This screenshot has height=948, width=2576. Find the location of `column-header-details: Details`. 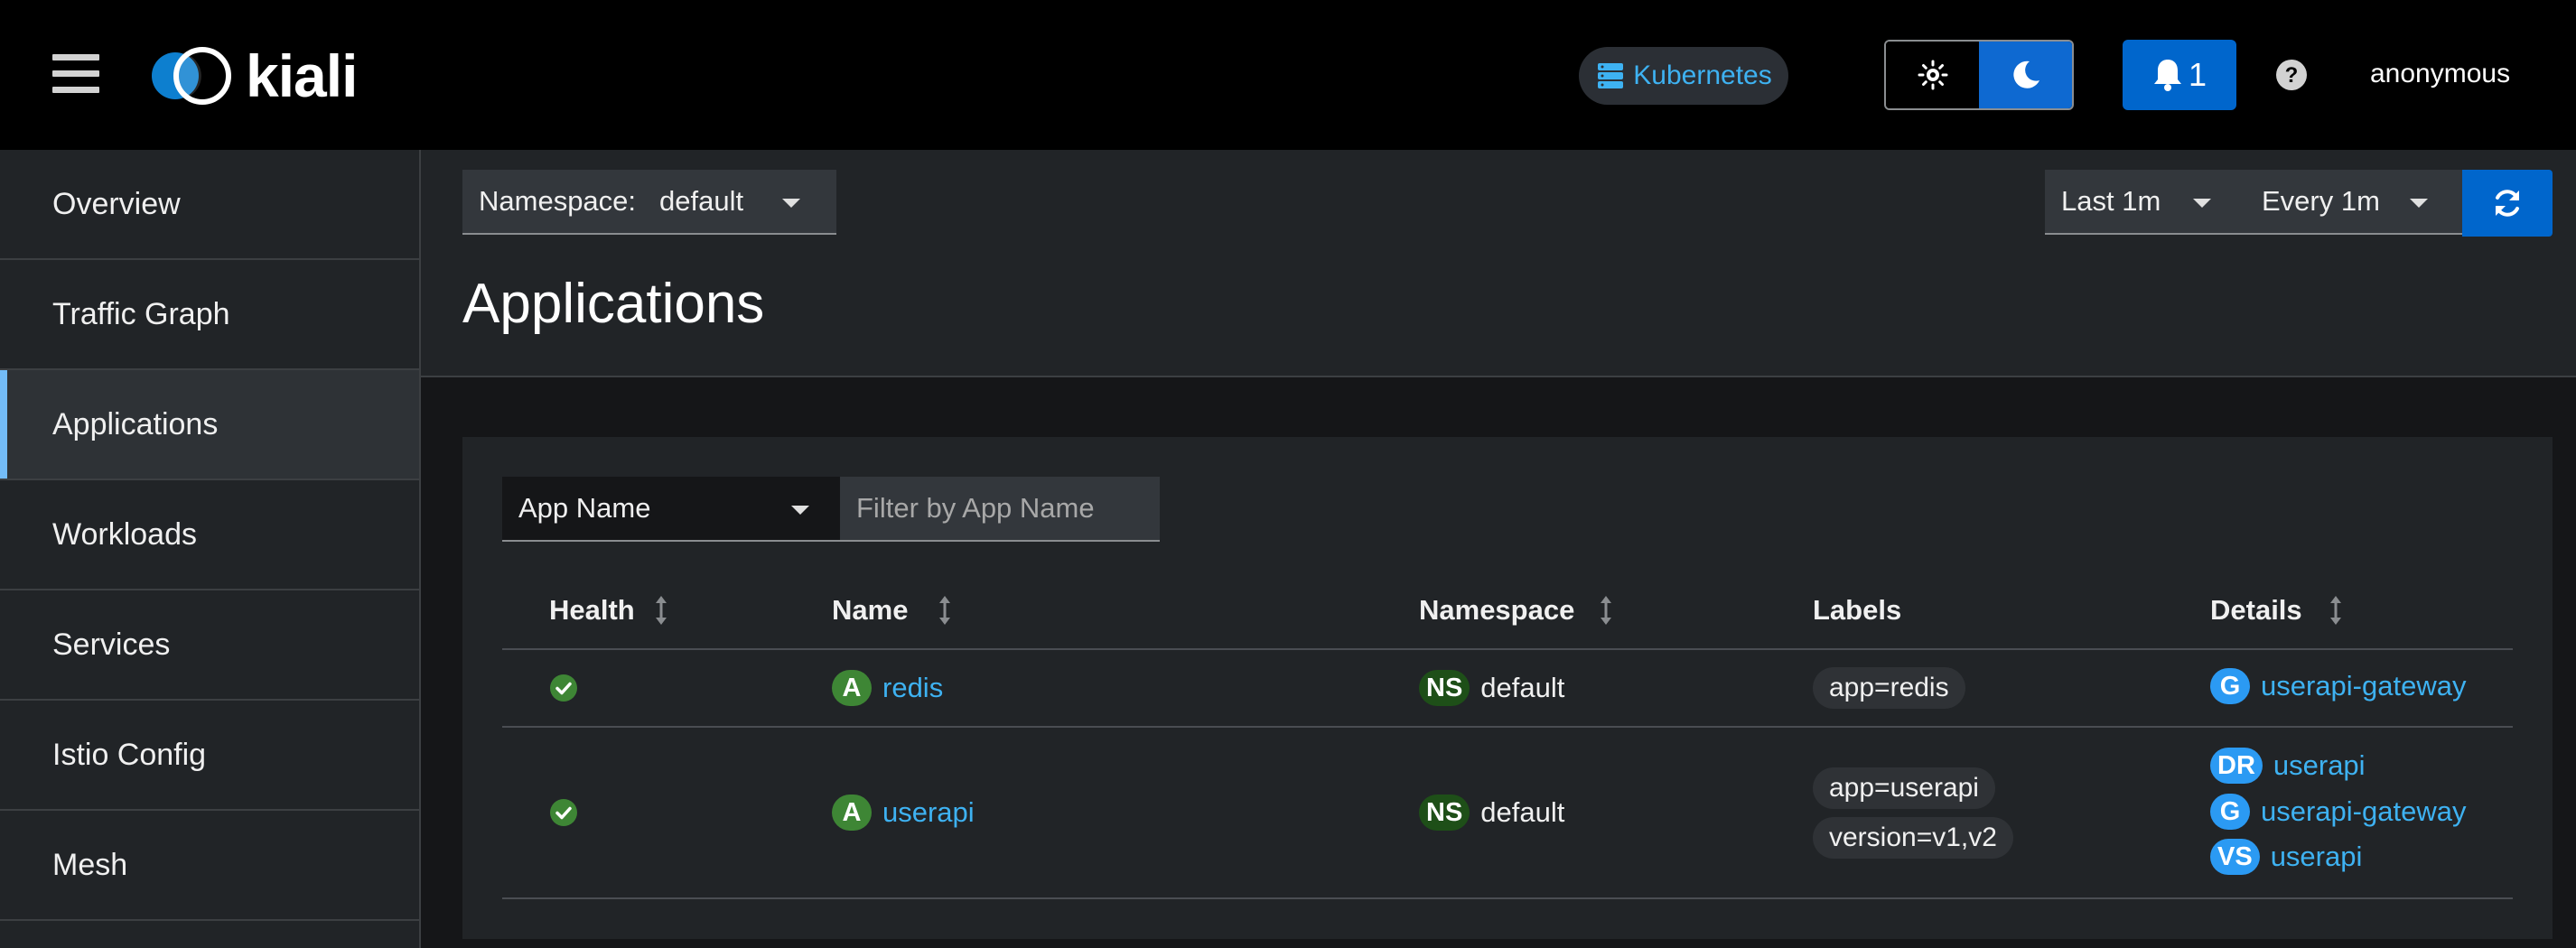

column-header-details: Details is located at coordinates (2276, 610).